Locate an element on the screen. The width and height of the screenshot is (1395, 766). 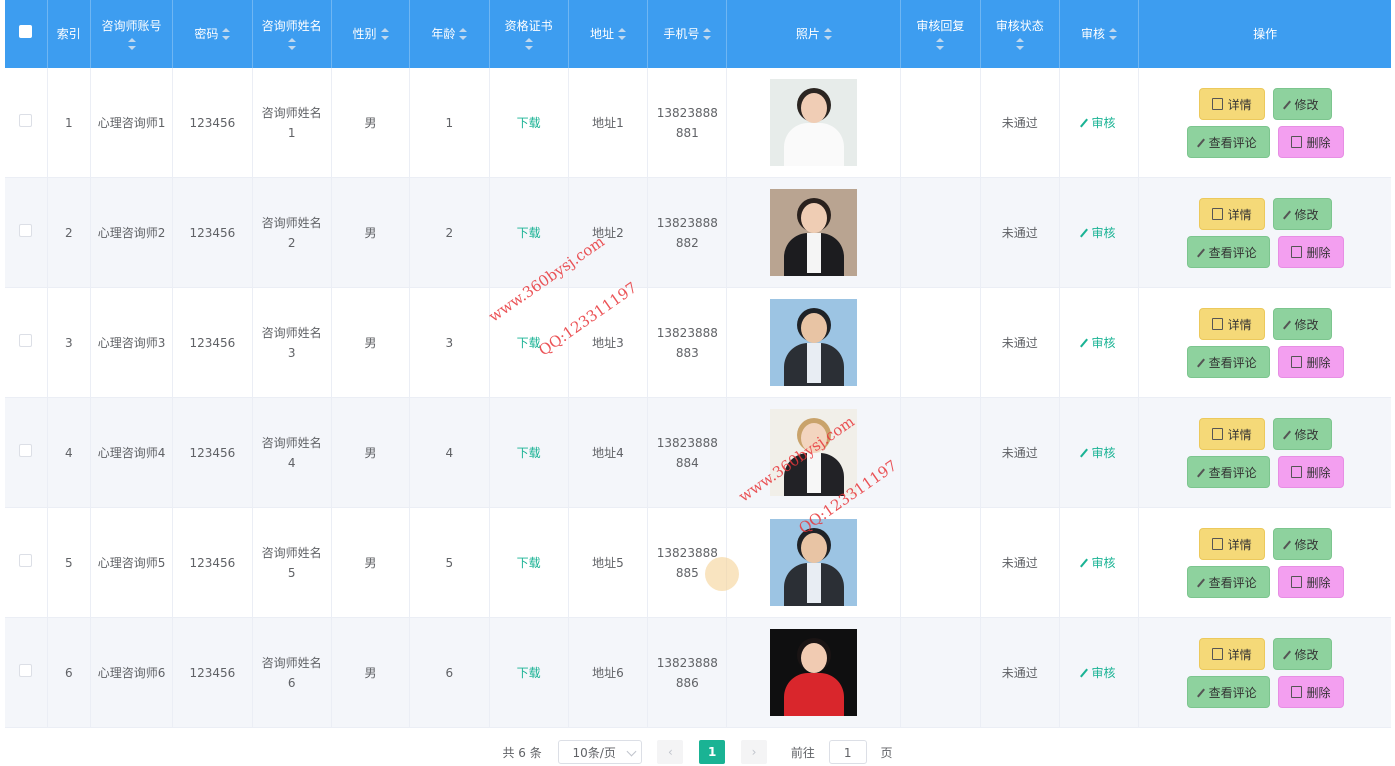
cell-name: 咨询师姓名2 is located at coordinates (292, 232).